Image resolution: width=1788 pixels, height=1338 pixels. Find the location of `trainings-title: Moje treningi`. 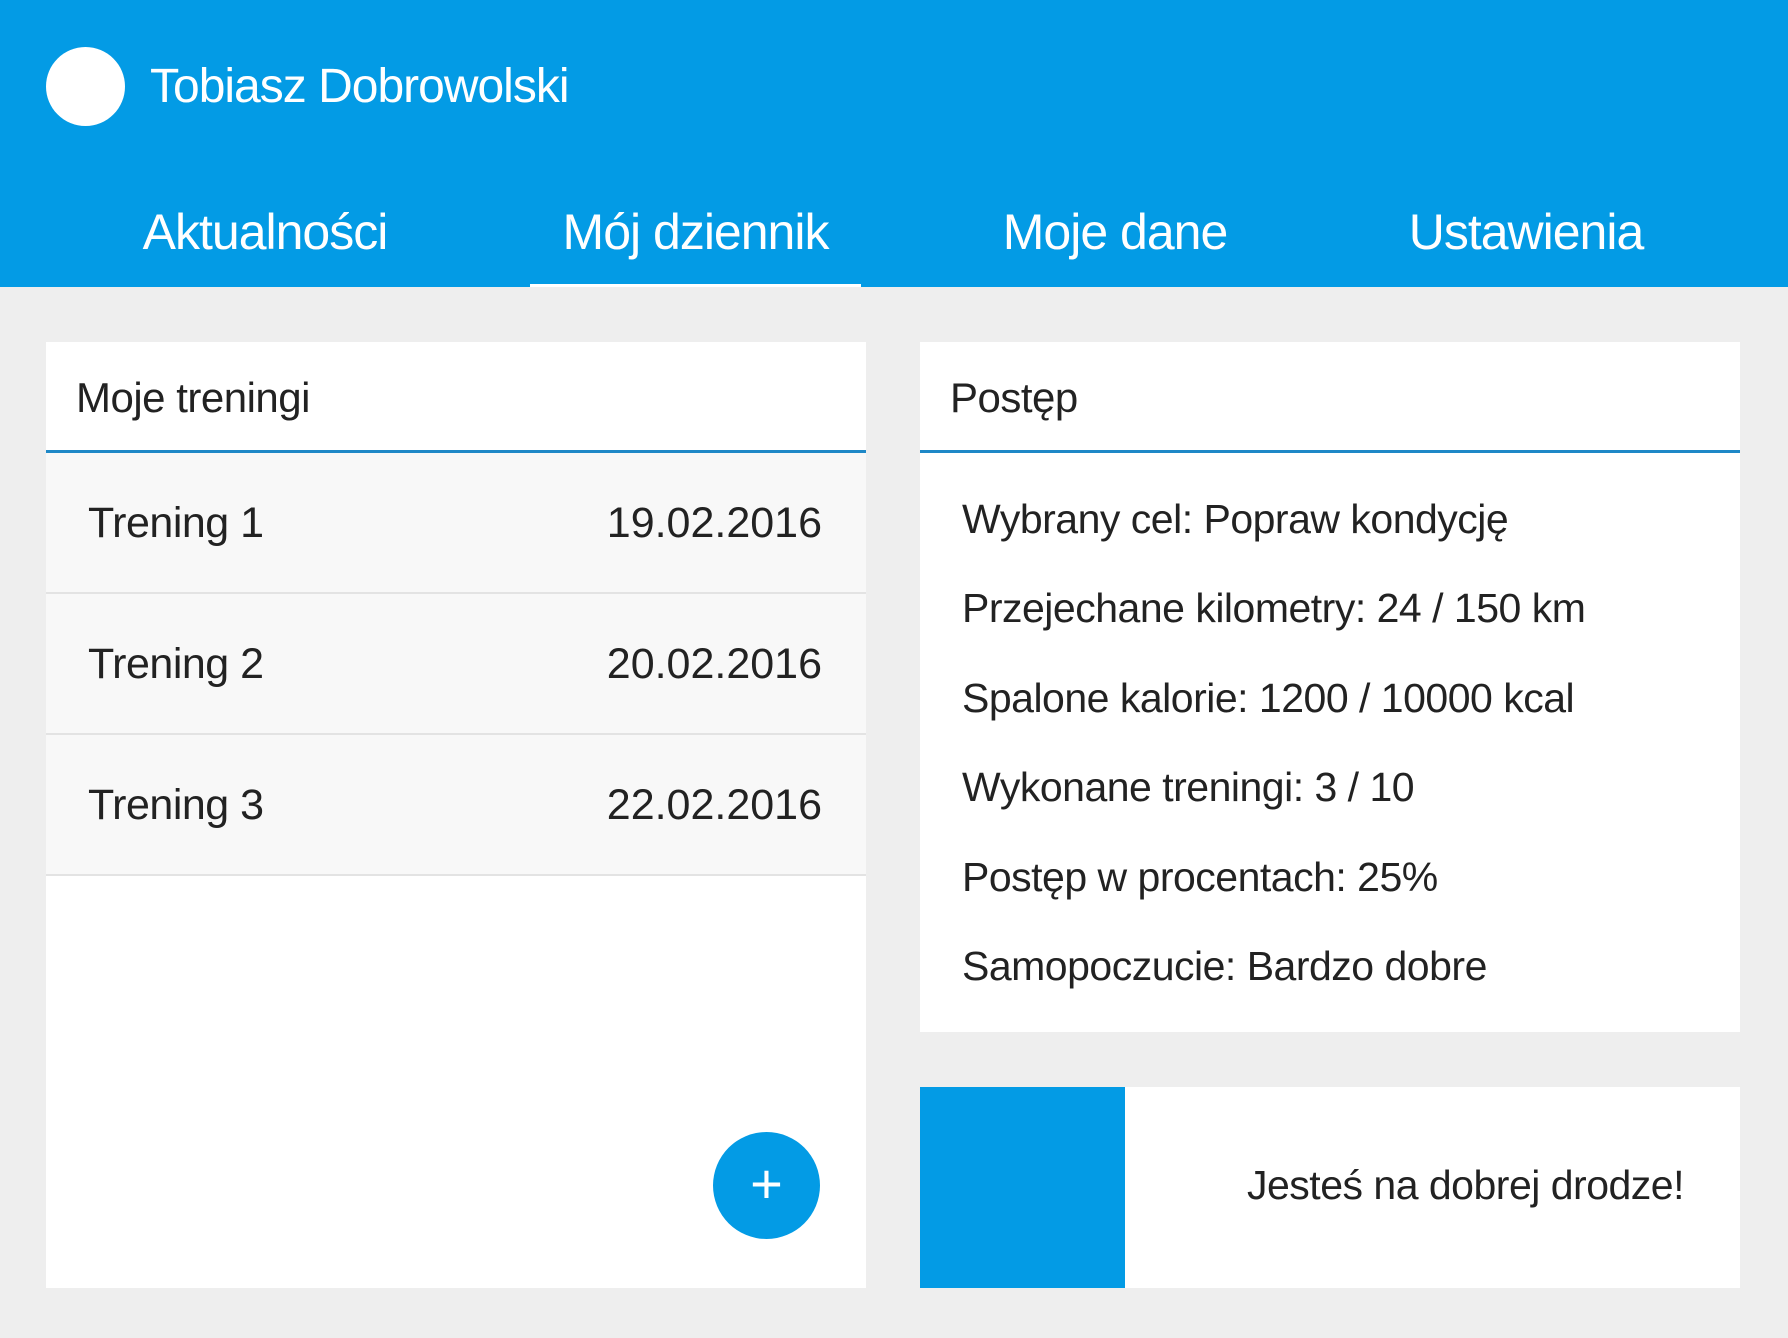

trainings-title: Moje treningi is located at coordinates (193, 397).